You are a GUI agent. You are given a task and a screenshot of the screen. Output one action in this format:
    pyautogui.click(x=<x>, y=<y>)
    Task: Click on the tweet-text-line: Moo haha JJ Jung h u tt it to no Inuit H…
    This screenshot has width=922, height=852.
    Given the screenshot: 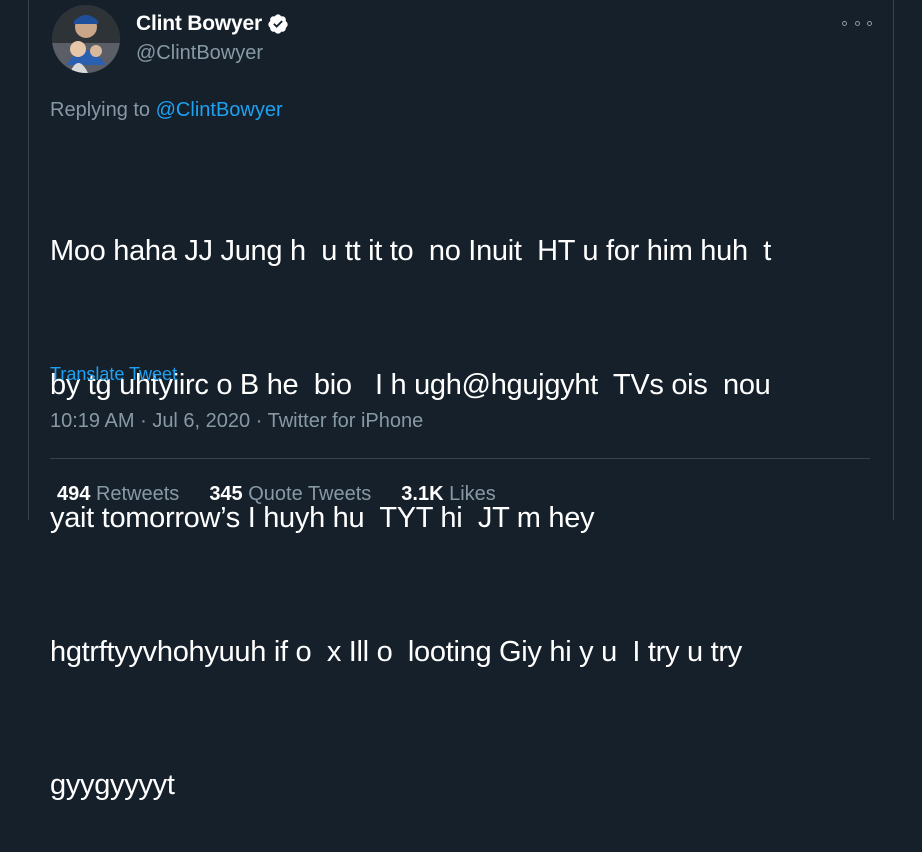 What is the action you would take?
    pyautogui.click(x=411, y=251)
    